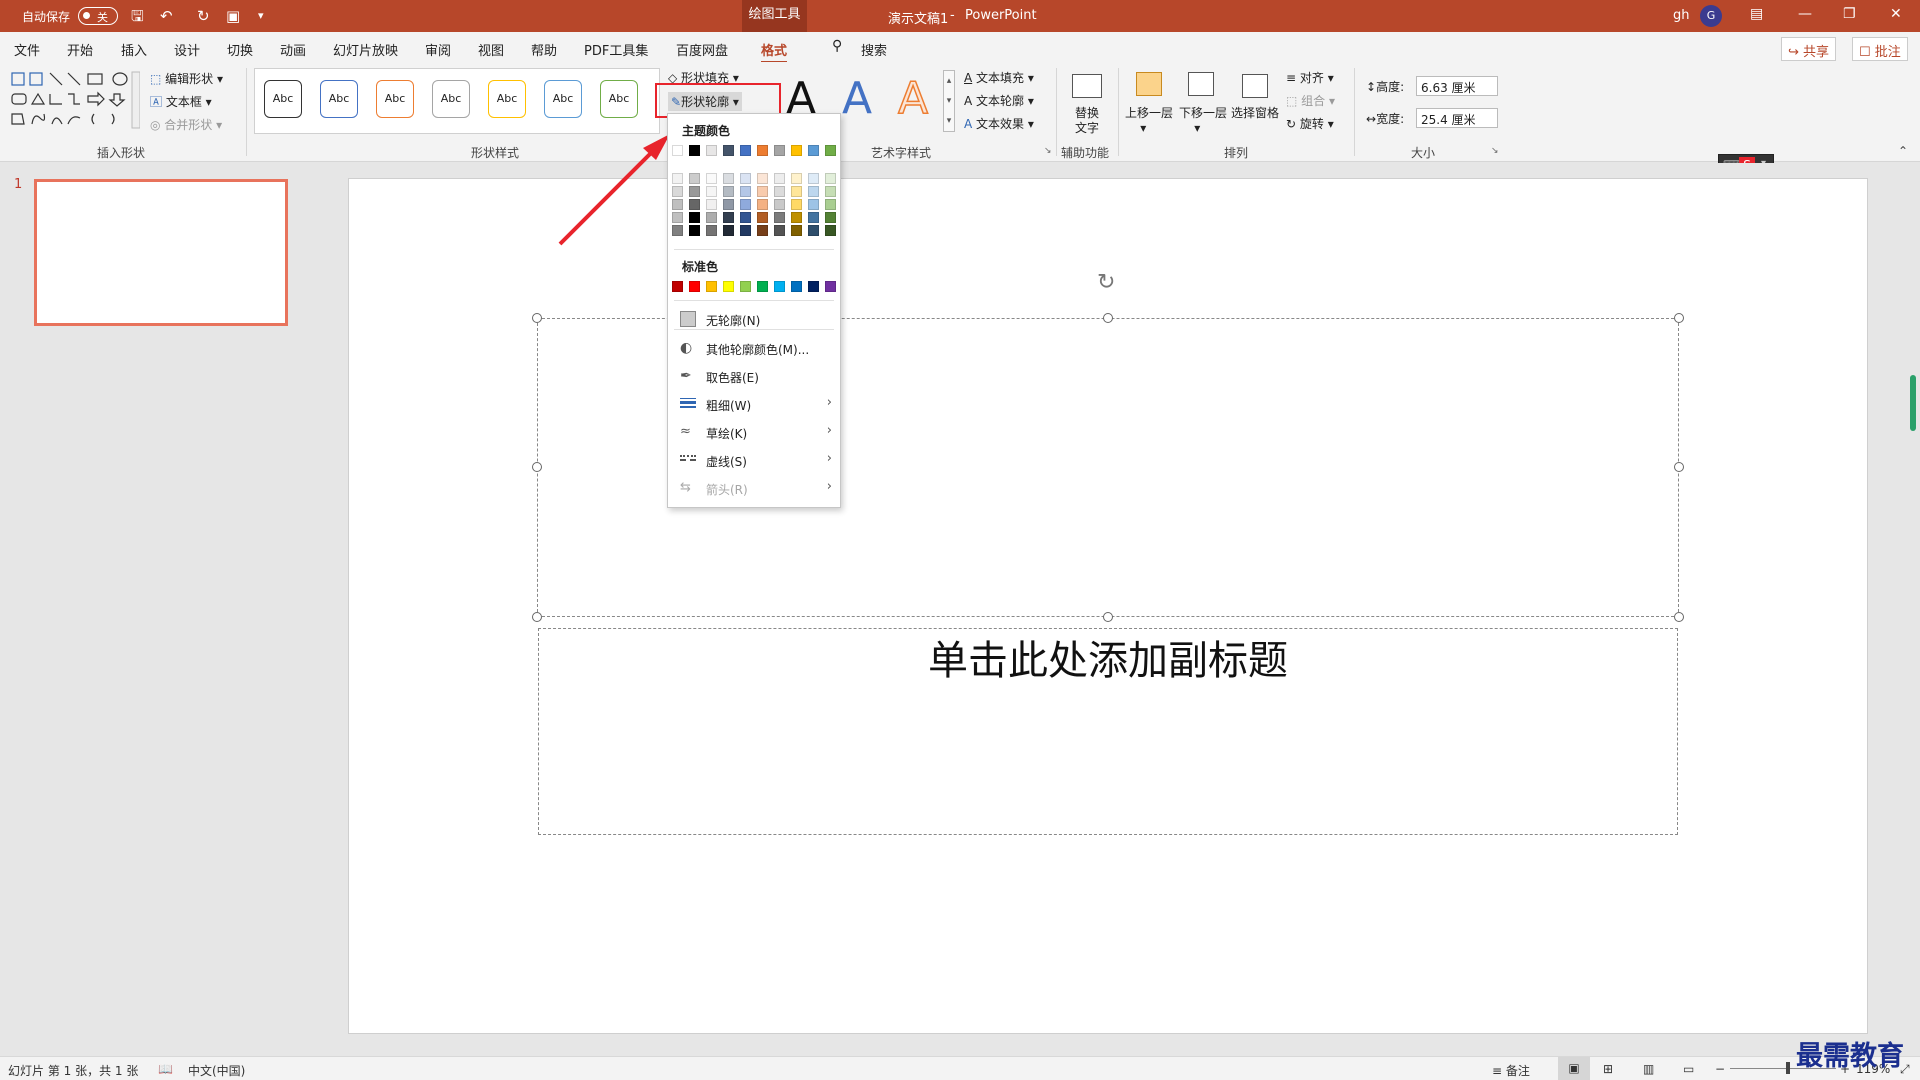  What do you see at coordinates (137, 16) in the screenshot?
I see `save-icon: 🖫` at bounding box center [137, 16].